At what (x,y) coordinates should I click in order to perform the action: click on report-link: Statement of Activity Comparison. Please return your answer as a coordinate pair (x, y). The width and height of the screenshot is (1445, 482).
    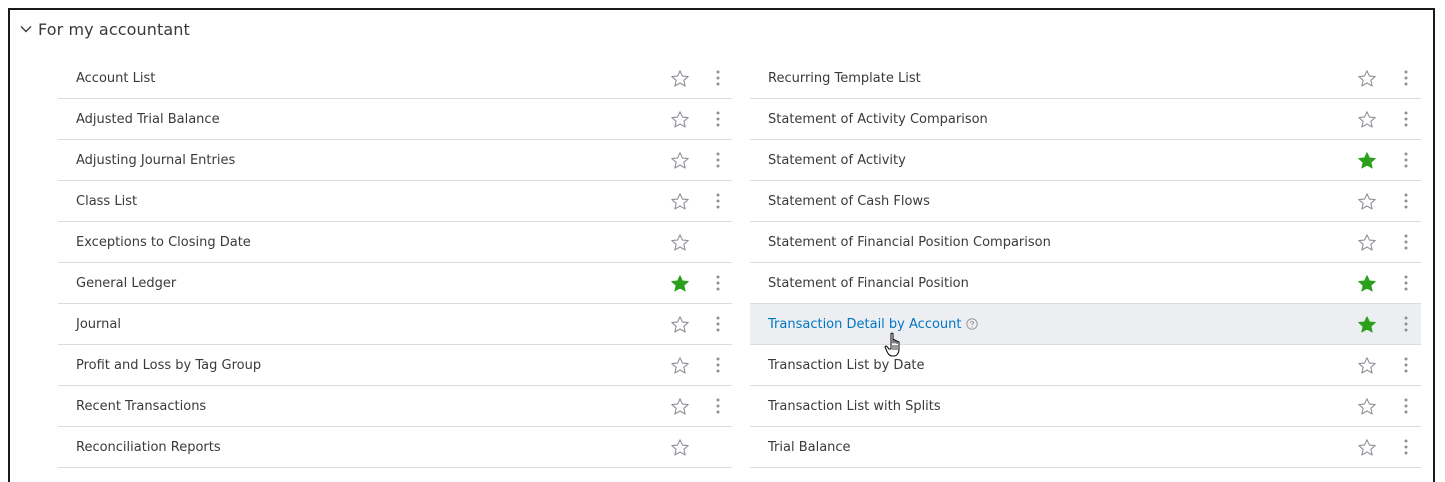
    Looking at the image, I should click on (878, 119).